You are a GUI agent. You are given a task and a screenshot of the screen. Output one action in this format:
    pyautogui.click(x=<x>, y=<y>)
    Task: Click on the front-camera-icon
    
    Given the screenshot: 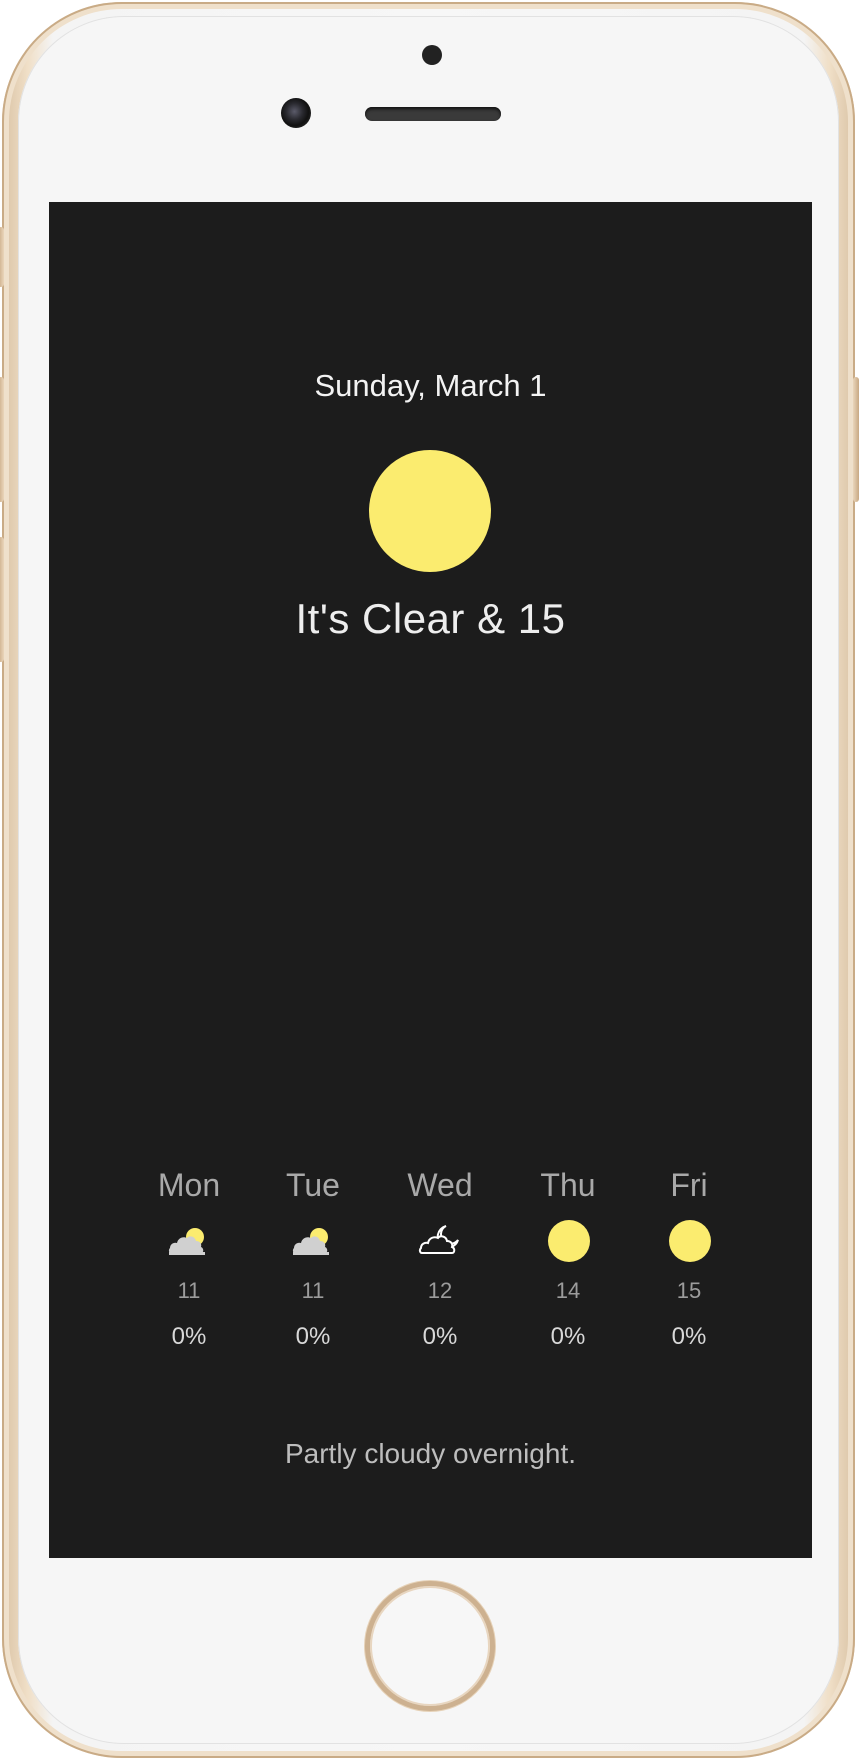 What is the action you would take?
    pyautogui.click(x=296, y=113)
    